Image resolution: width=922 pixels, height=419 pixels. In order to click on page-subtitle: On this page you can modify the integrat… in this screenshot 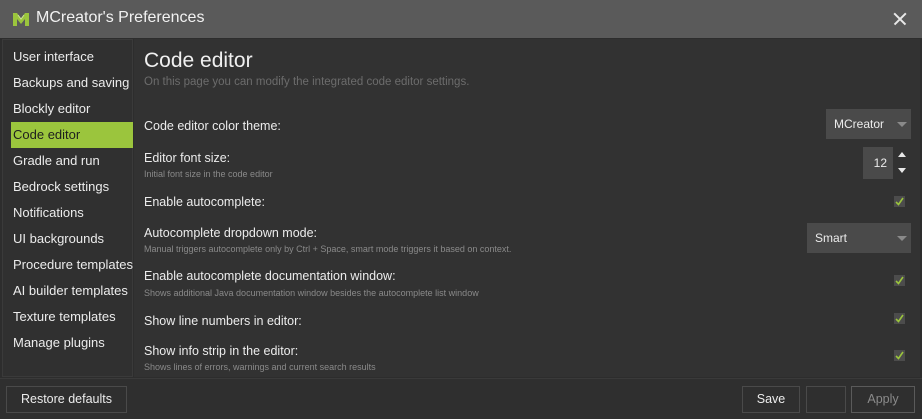, I will do `click(307, 82)`.